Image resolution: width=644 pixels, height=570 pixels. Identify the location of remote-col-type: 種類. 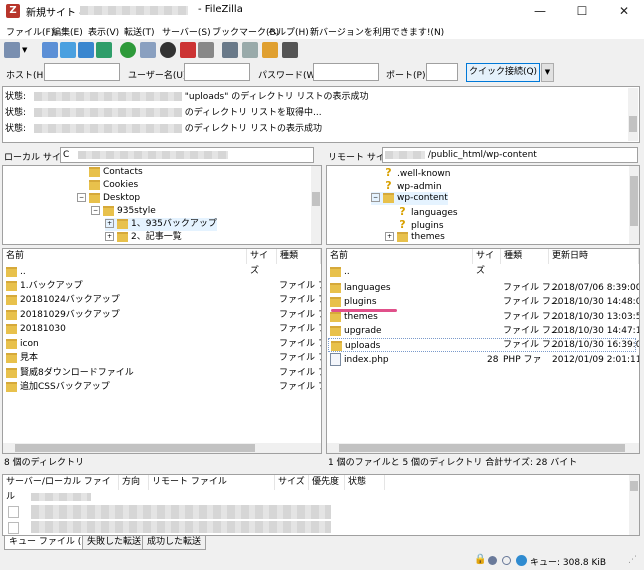
(525, 256).